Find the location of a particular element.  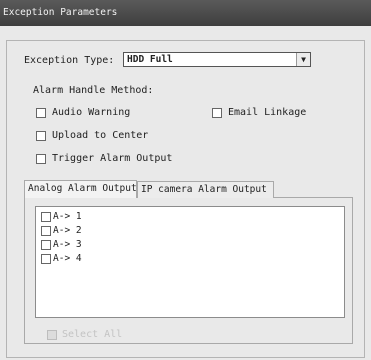

trigger-alarm-output-label: Trigger Alarm Output is located at coordinates (112, 158).